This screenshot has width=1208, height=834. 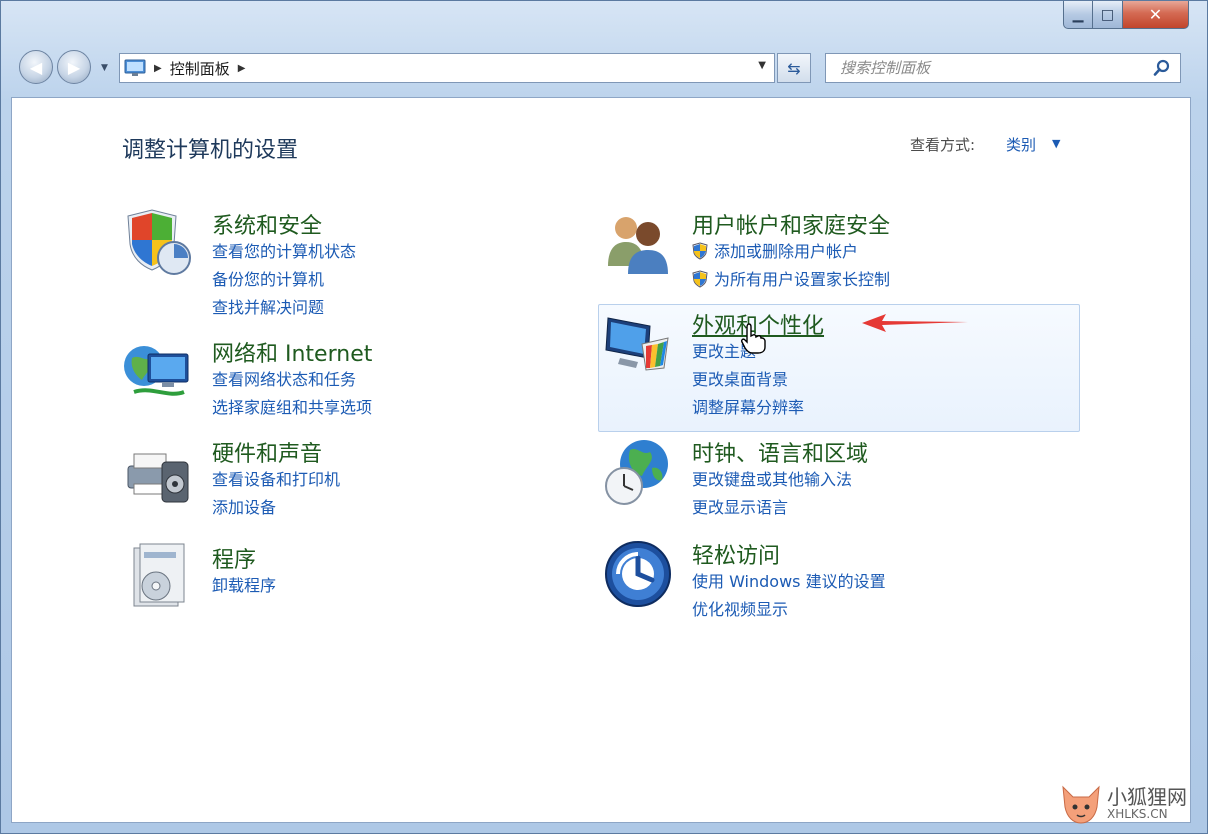 I want to click on watermark-text: 小狐狸网, so click(x=1147, y=797).